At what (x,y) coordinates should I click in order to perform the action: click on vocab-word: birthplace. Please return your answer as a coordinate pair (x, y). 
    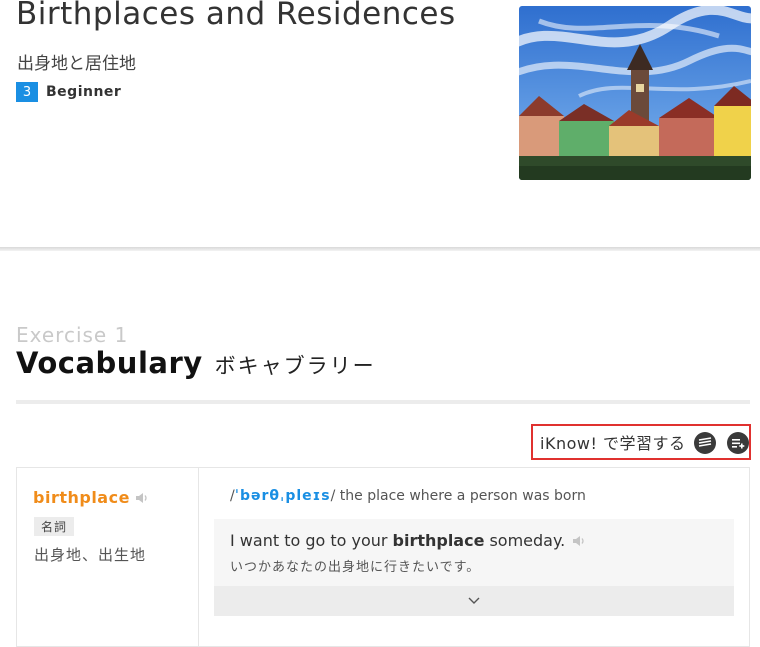
    Looking at the image, I should click on (91, 497).